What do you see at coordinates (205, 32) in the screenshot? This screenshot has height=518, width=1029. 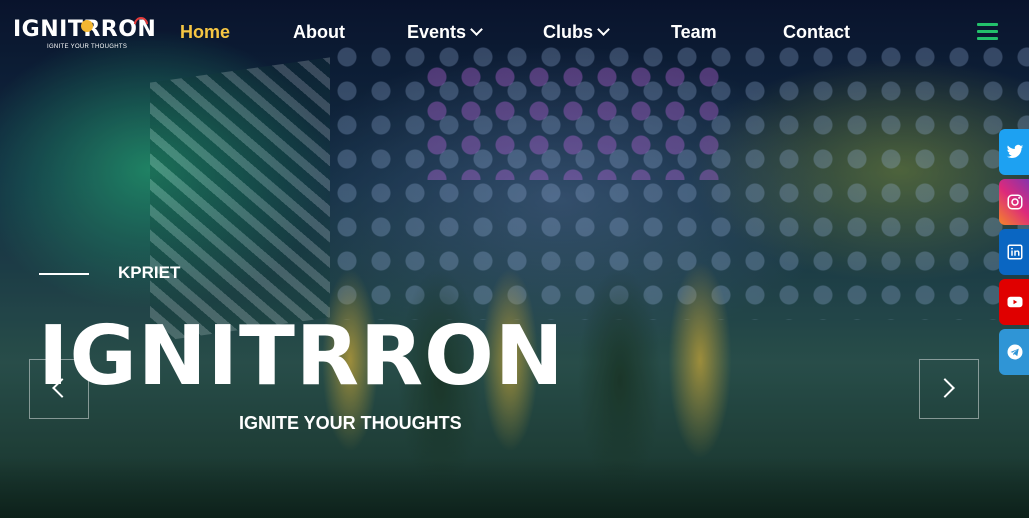 I see `nav-item-home: Home` at bounding box center [205, 32].